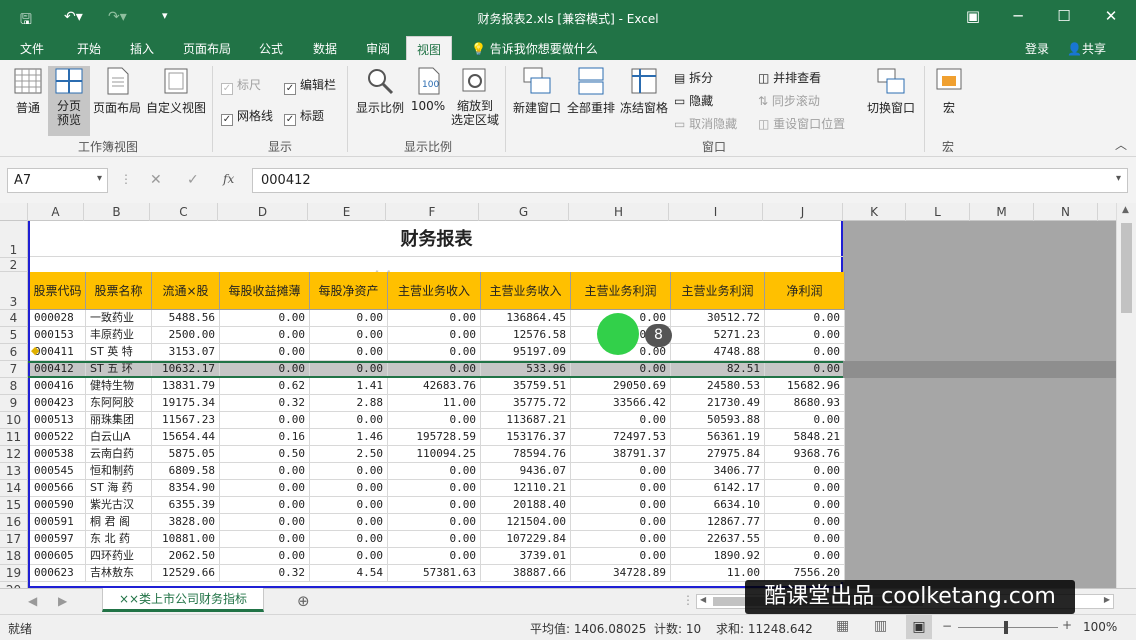  What do you see at coordinates (186, 454) in the screenshot?
I see `table-cell: 5875.05` at bounding box center [186, 454].